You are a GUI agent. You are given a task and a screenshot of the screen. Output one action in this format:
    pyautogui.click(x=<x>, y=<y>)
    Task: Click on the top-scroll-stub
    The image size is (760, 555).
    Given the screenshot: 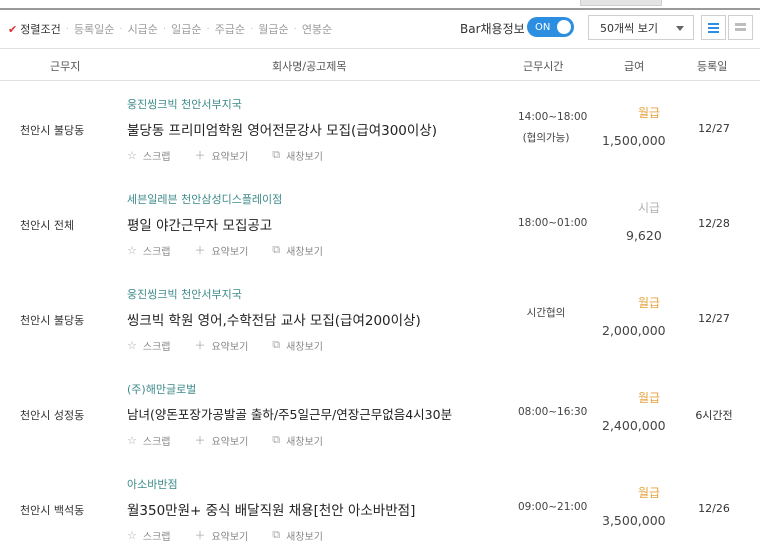 What is the action you would take?
    pyautogui.click(x=621, y=3)
    